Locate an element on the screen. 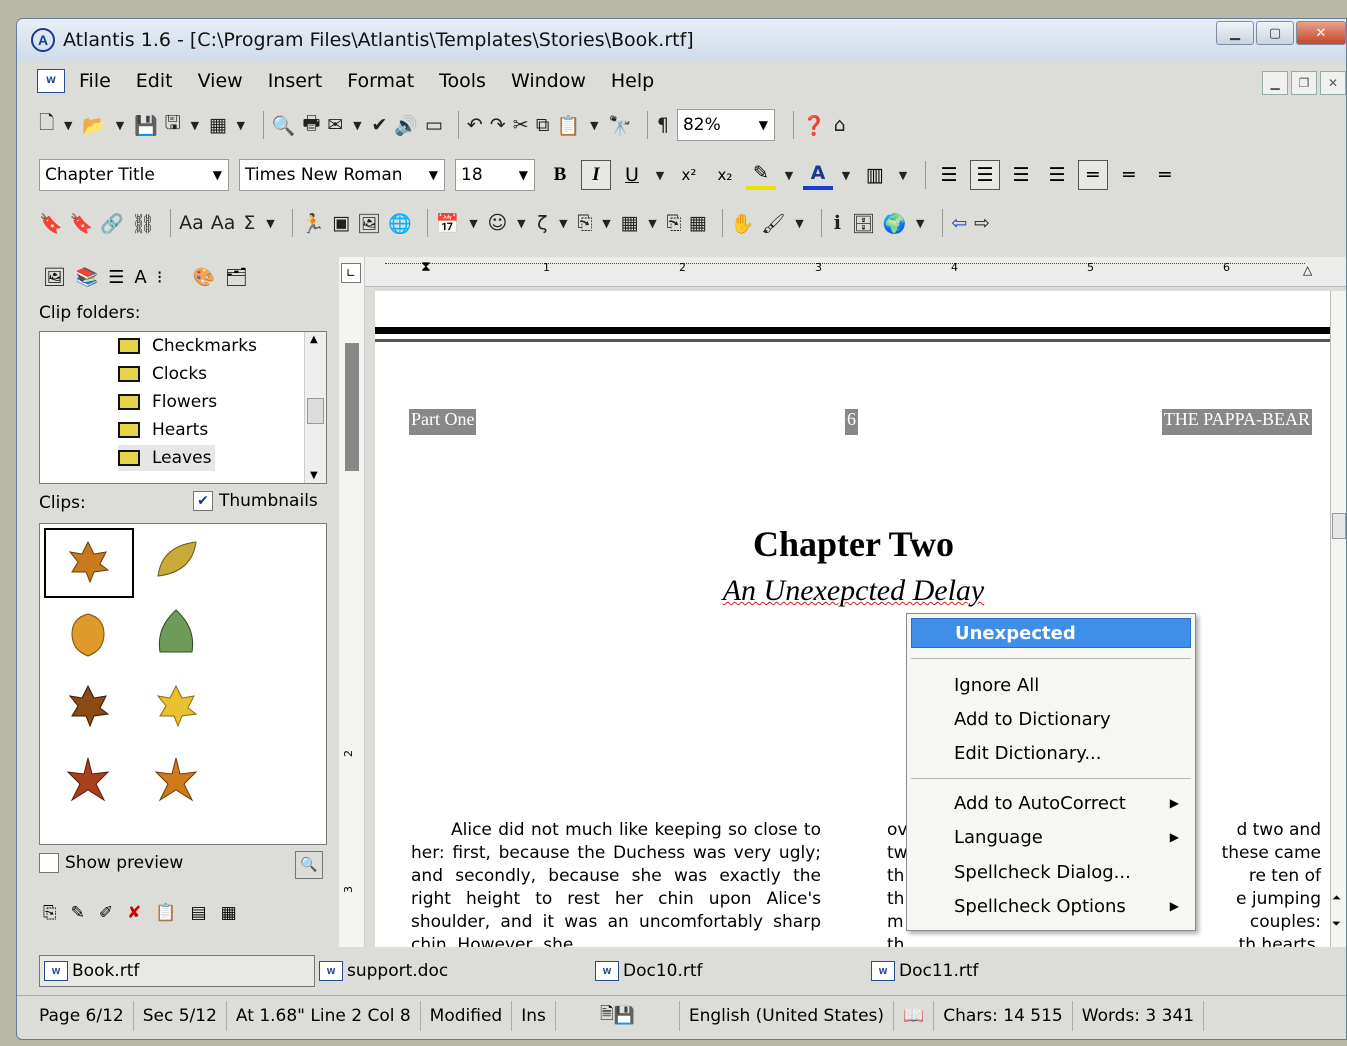 The image size is (1347, 1046). close-button: ✕ is located at coordinates (1321, 33).